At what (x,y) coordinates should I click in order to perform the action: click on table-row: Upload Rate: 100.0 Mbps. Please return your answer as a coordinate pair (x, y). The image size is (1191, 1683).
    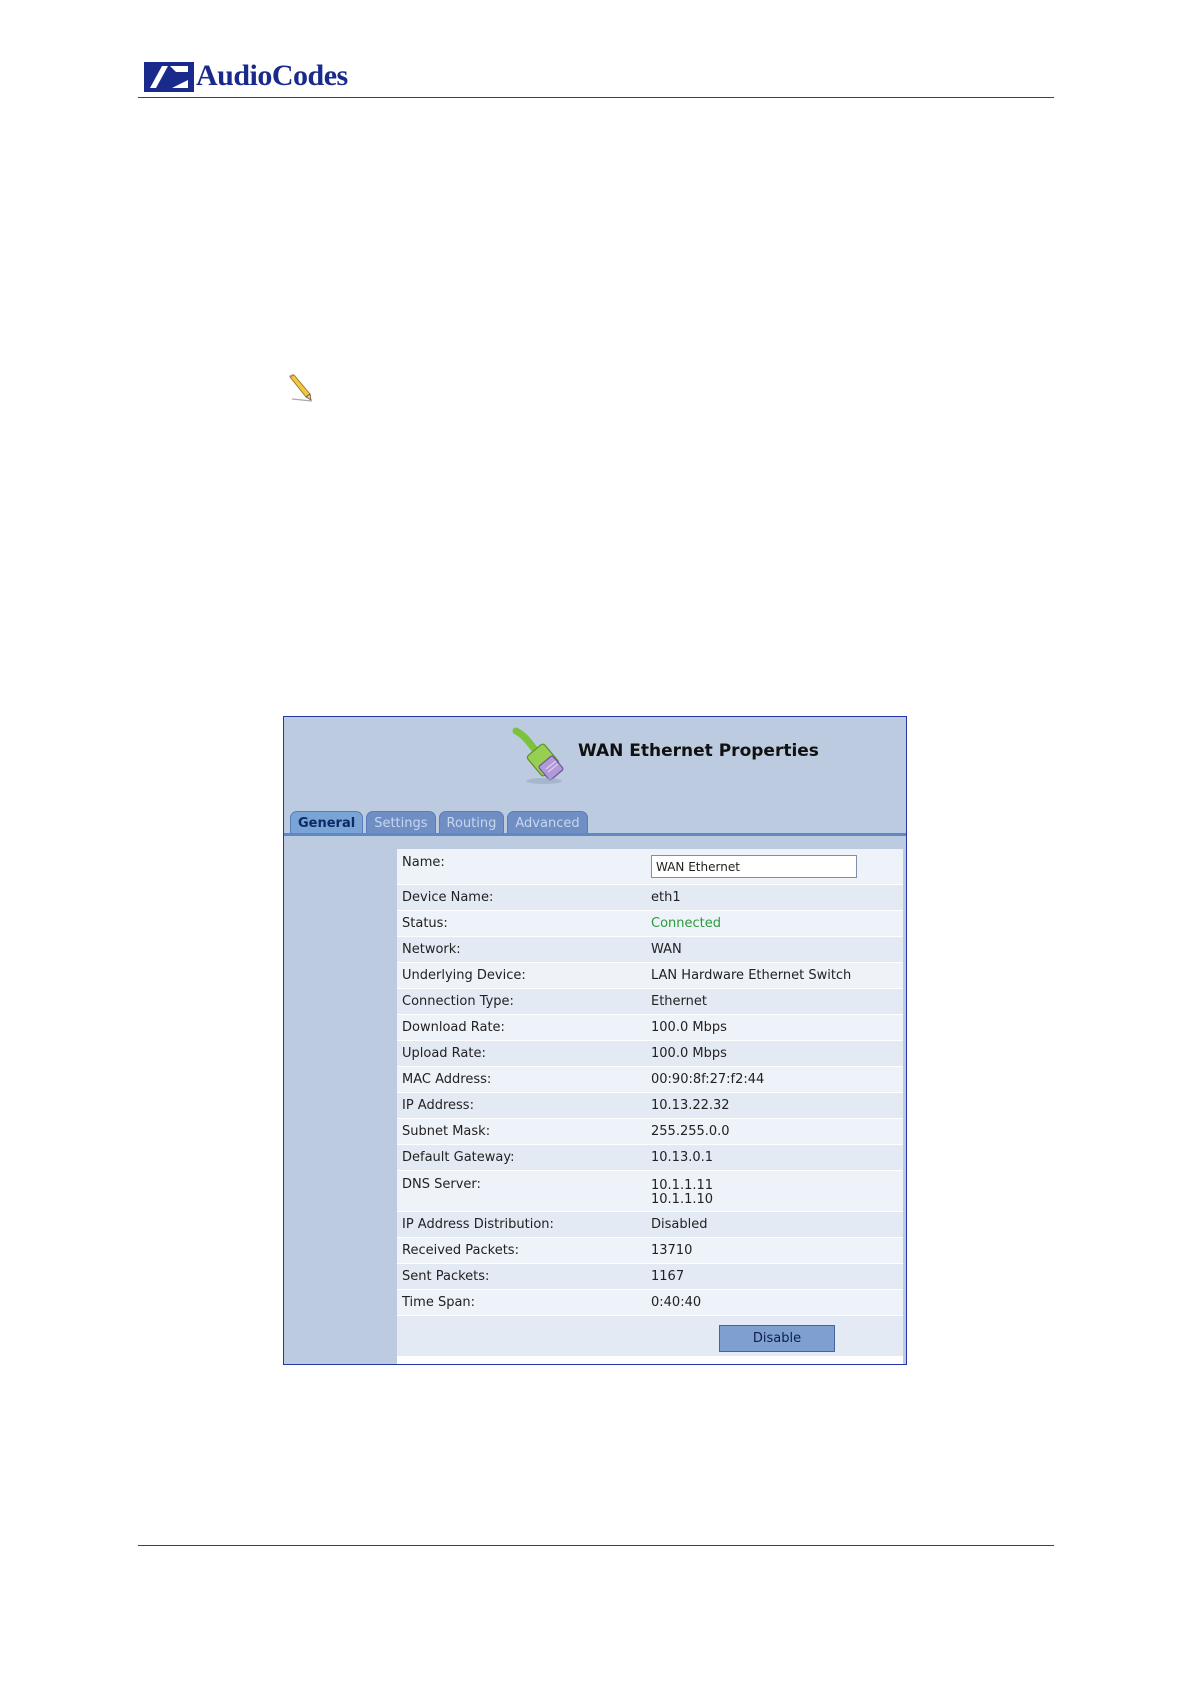
    Looking at the image, I should click on (650, 1054).